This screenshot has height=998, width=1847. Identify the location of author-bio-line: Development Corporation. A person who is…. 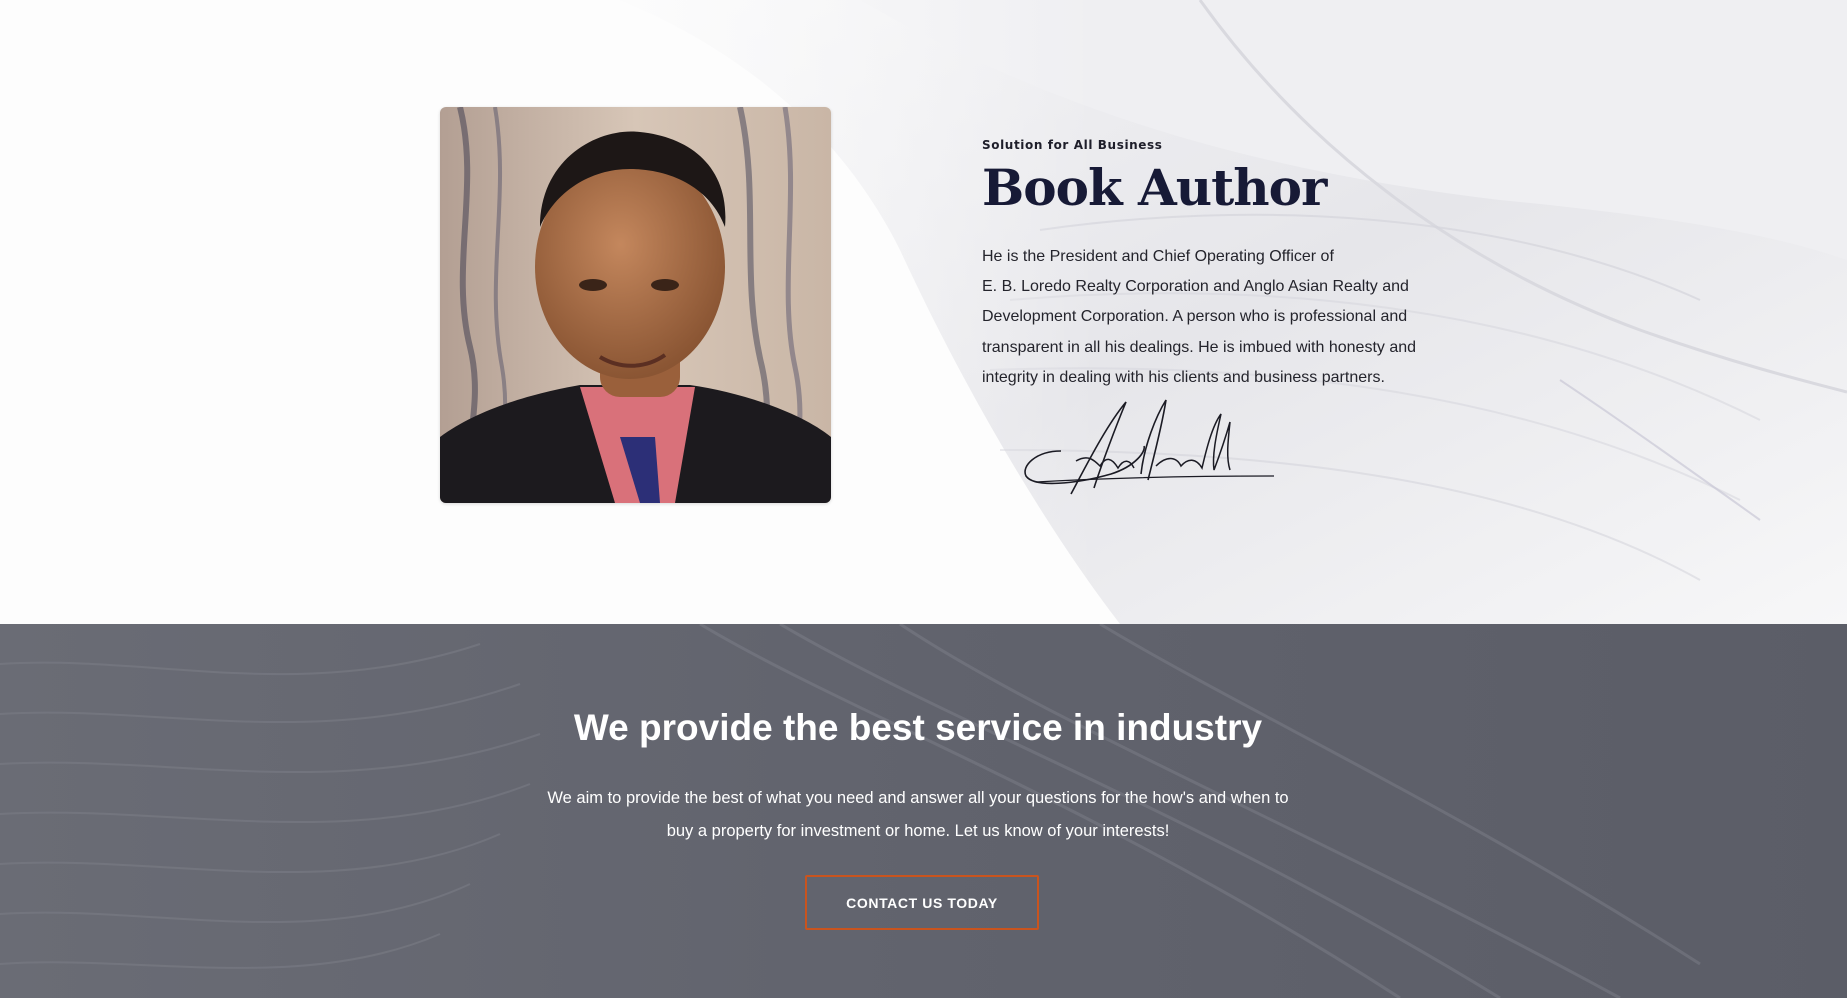
(1195, 317).